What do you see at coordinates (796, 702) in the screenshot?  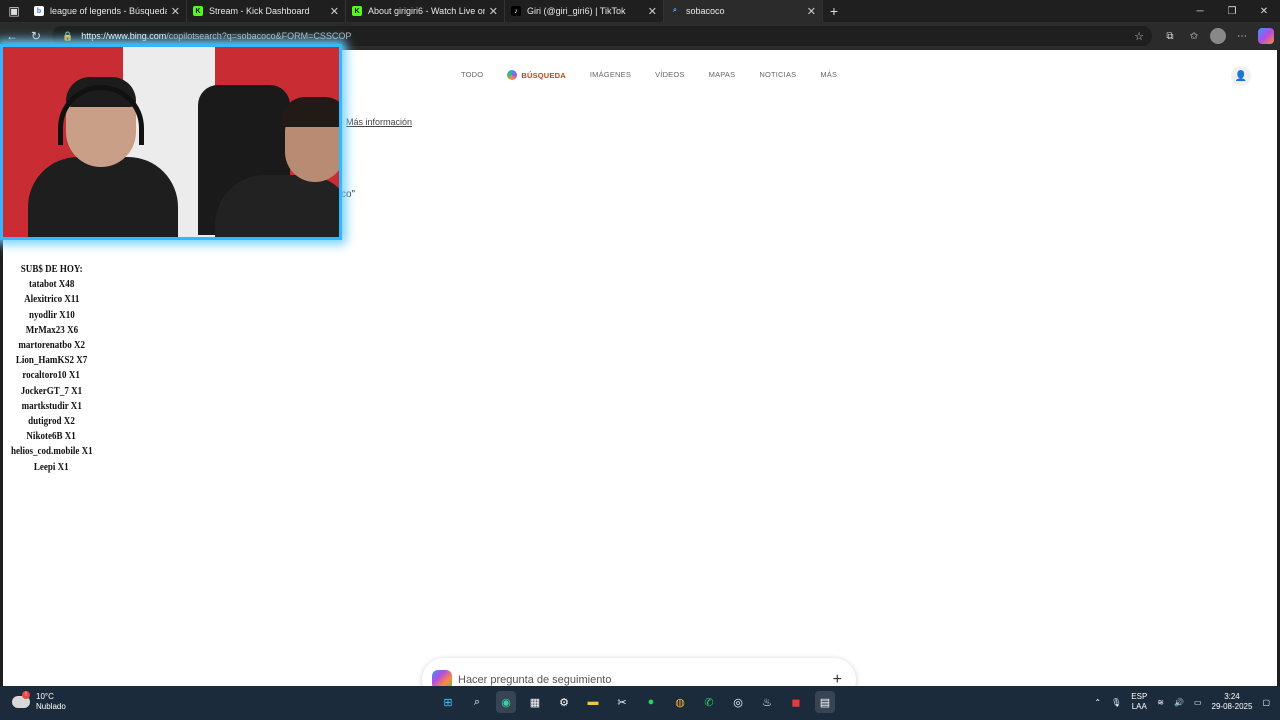 I see `recorder-icon: ◼` at bounding box center [796, 702].